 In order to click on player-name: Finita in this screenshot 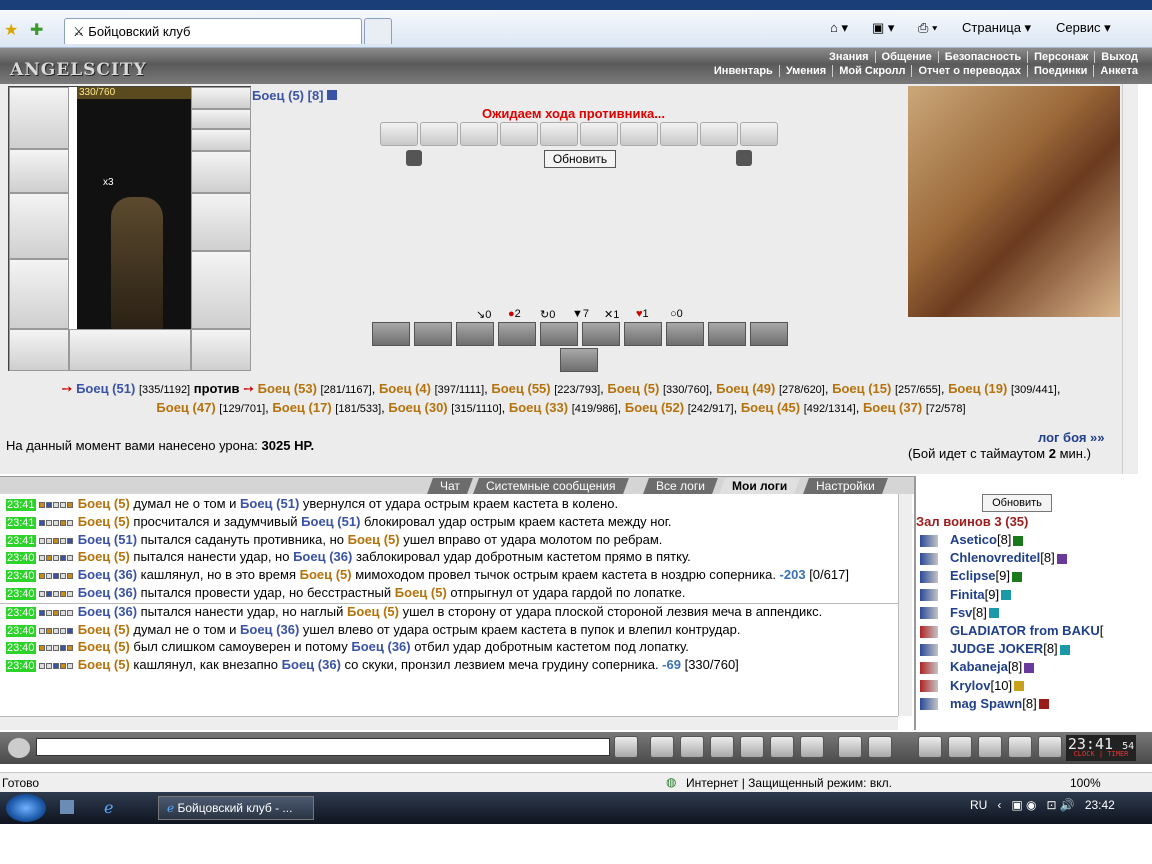, I will do `click(967, 594)`.